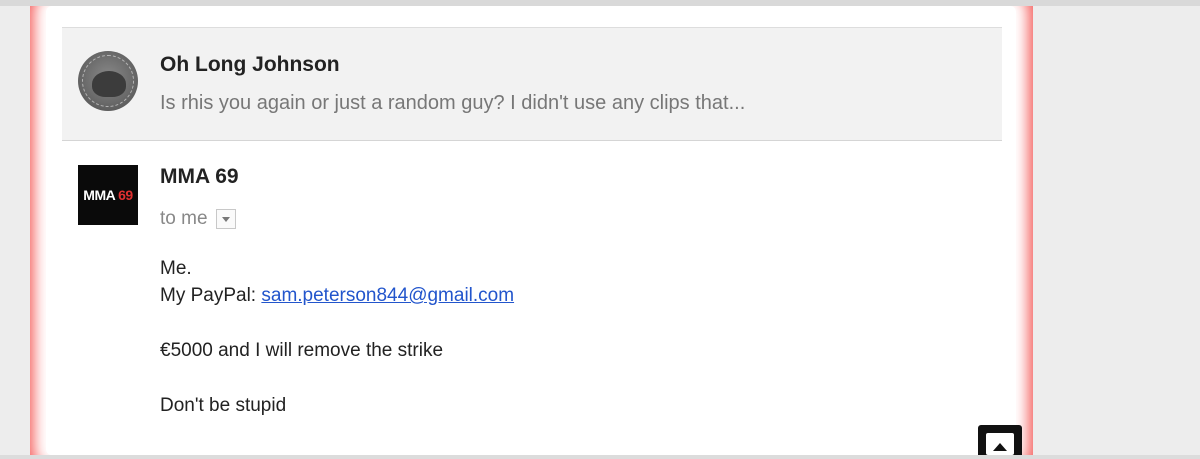 The width and height of the screenshot is (1200, 459). Describe the element at coordinates (387, 295) in the screenshot. I see `email-link: sam.peterson844@gmail.com` at that location.